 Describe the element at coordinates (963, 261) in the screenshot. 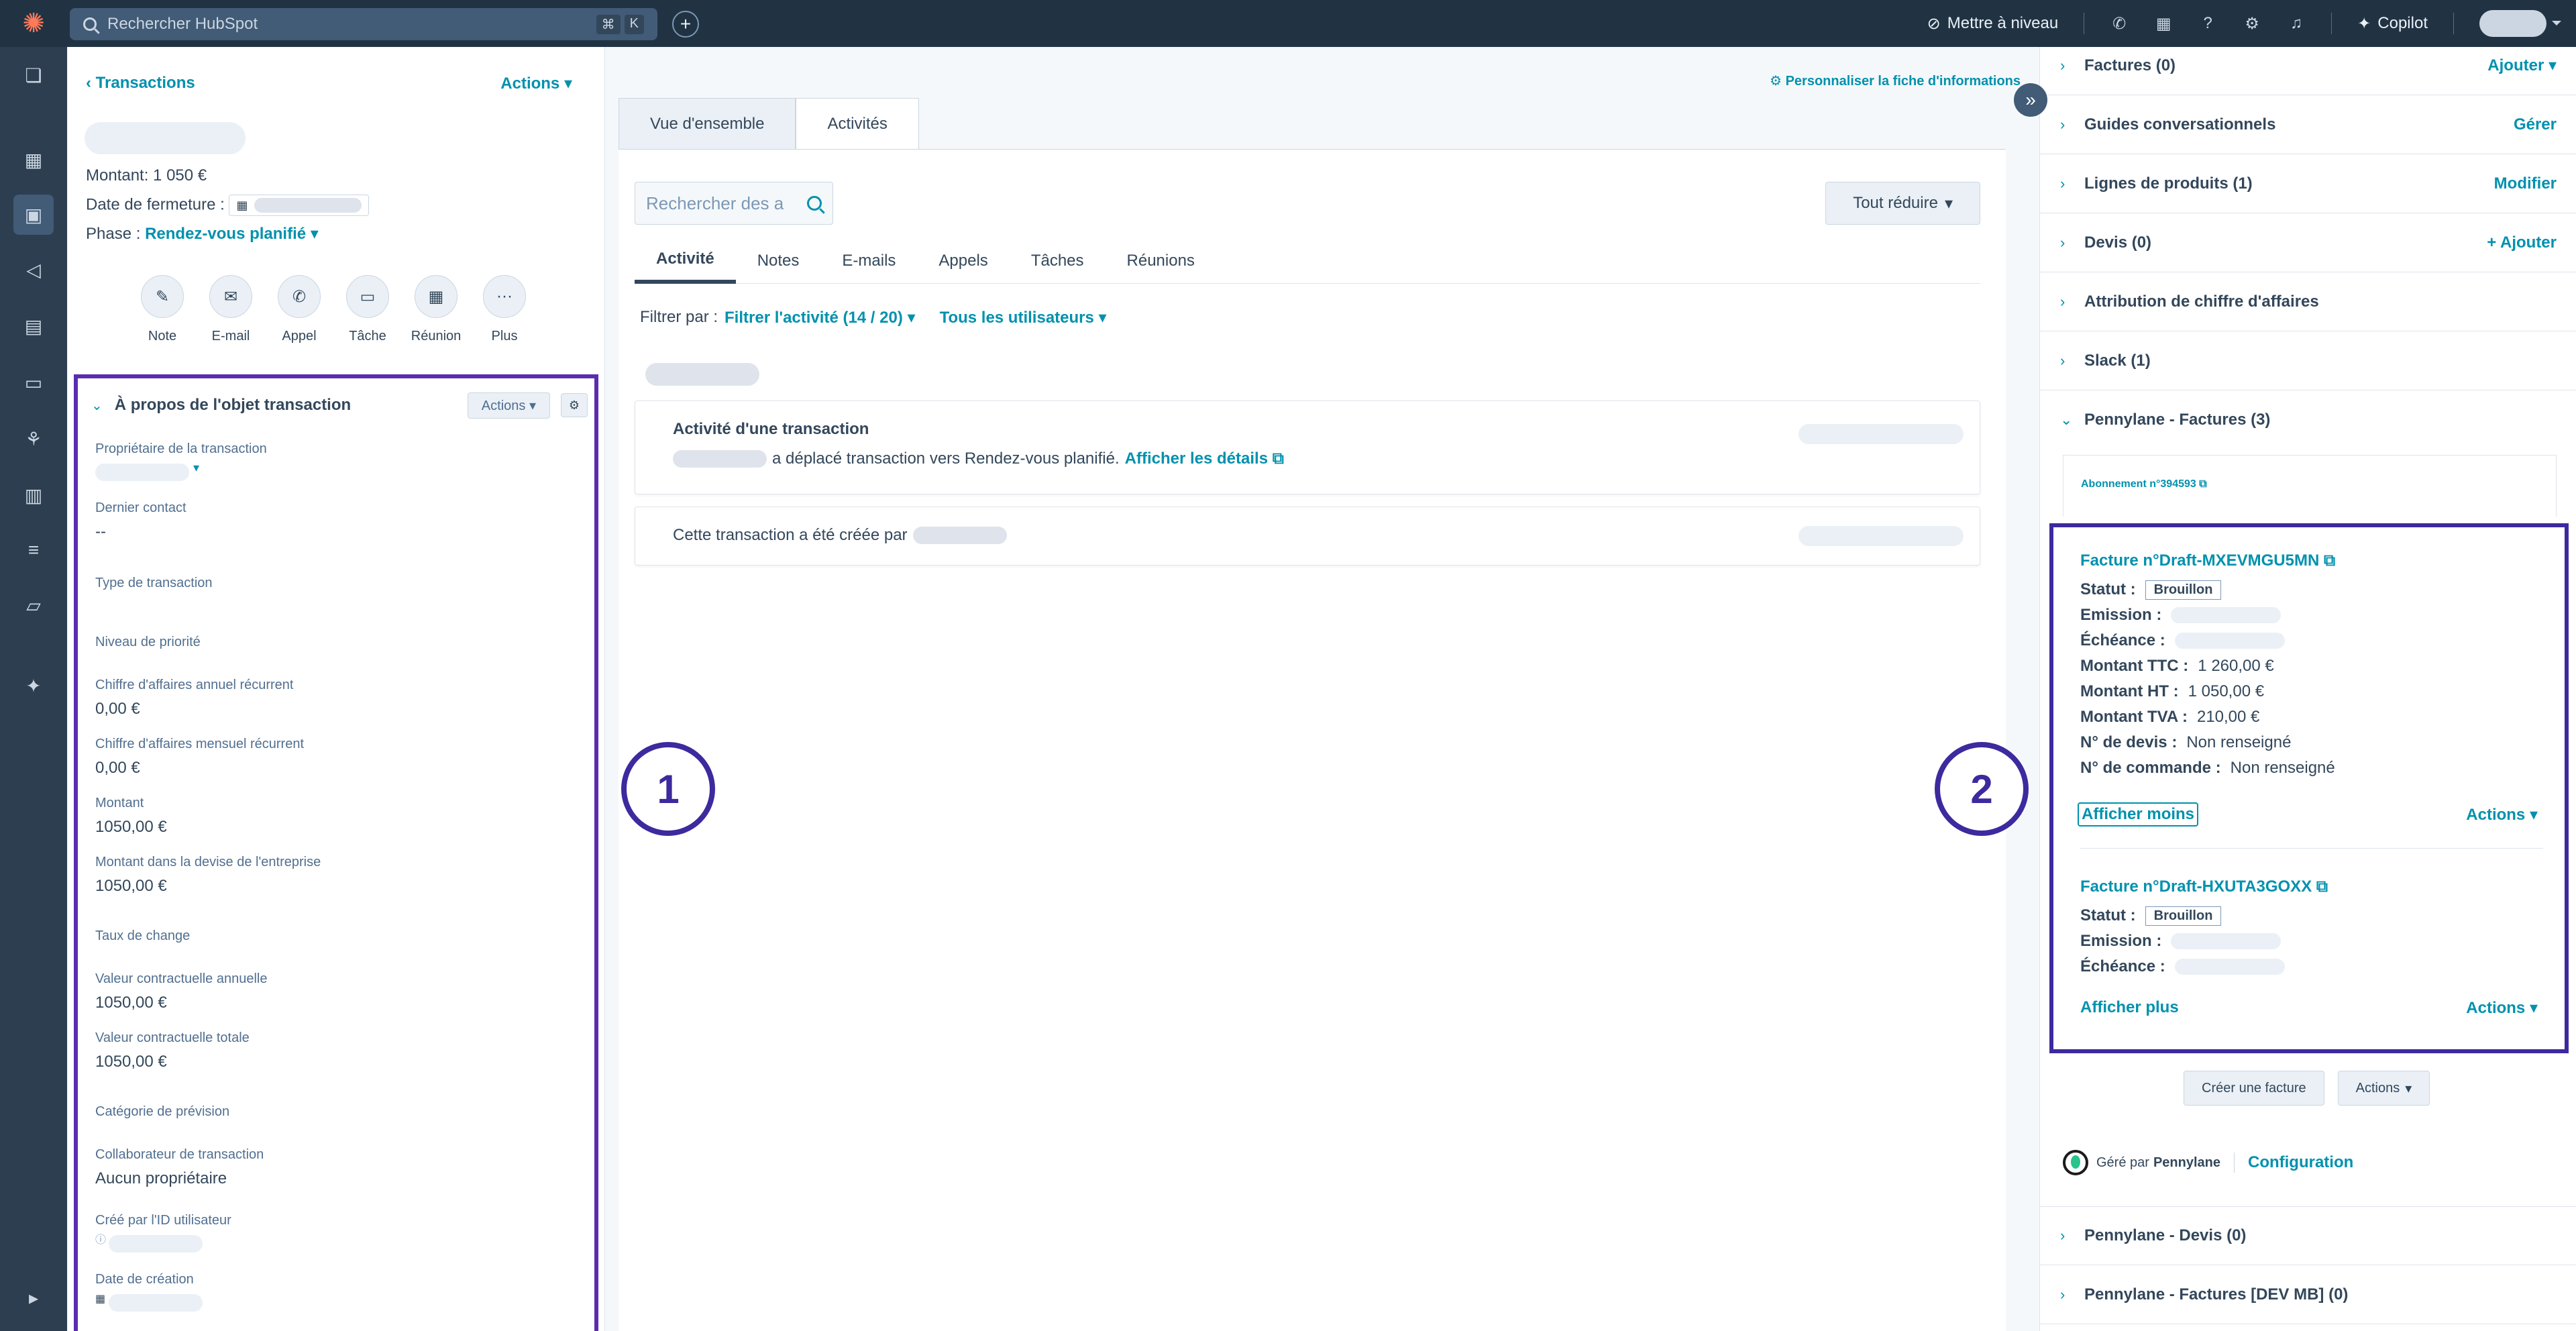

I see `tab-calls: Appels` at that location.